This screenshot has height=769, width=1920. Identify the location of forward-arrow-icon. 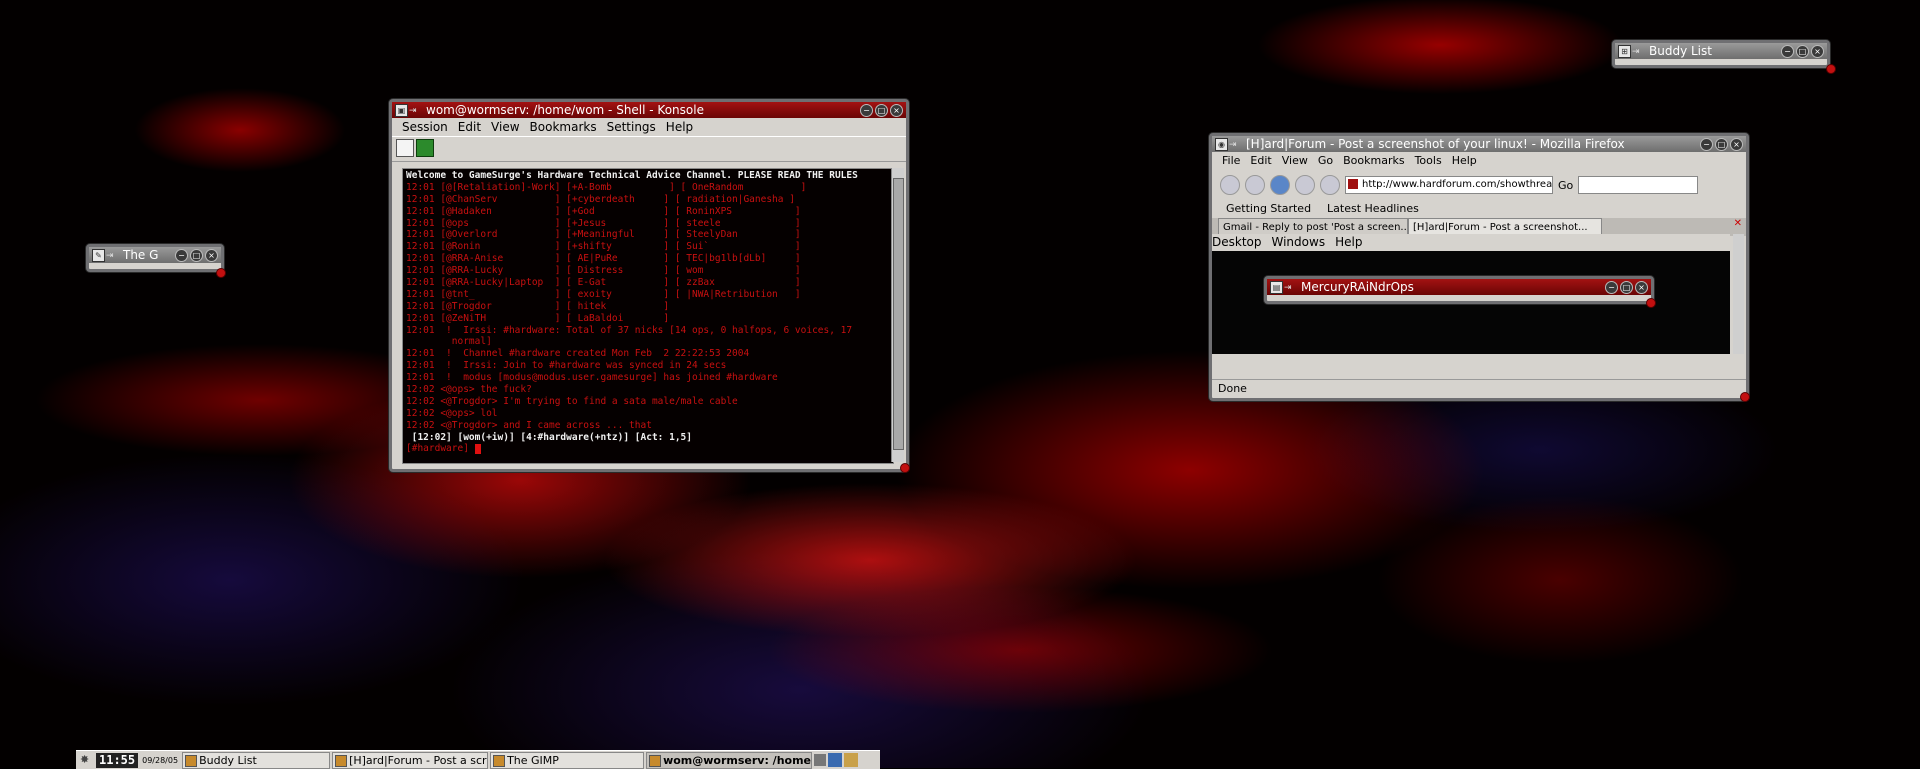
(1255, 185).